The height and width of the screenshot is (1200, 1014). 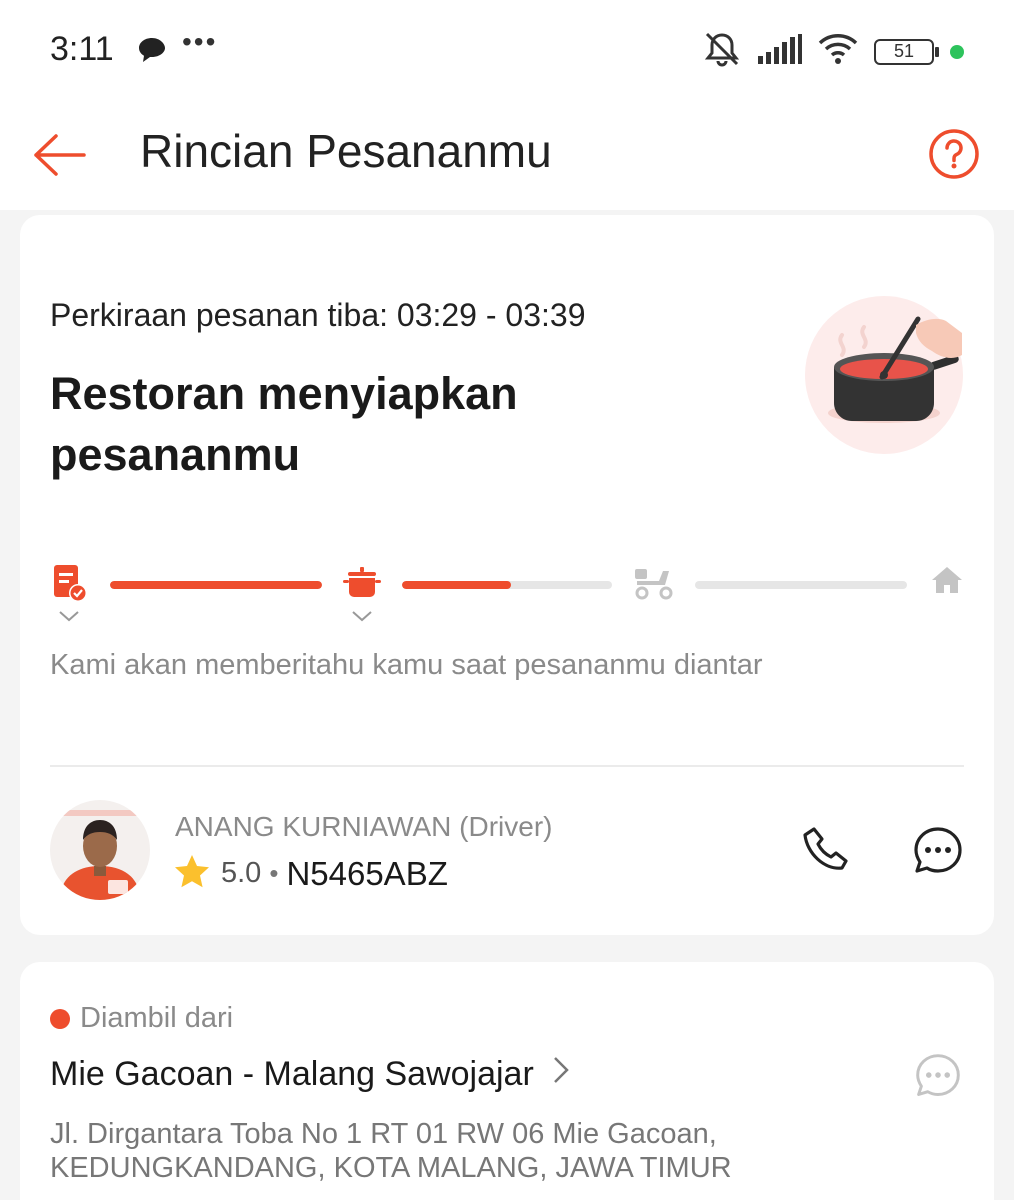 What do you see at coordinates (561, 1074) in the screenshot?
I see `chevron-right-icon` at bounding box center [561, 1074].